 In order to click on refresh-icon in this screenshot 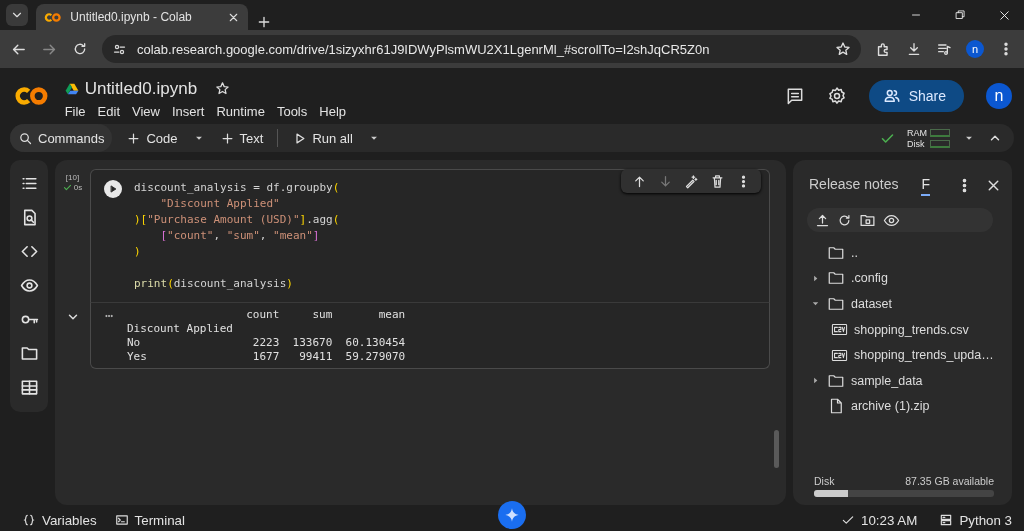, I will do `click(844, 220)`.